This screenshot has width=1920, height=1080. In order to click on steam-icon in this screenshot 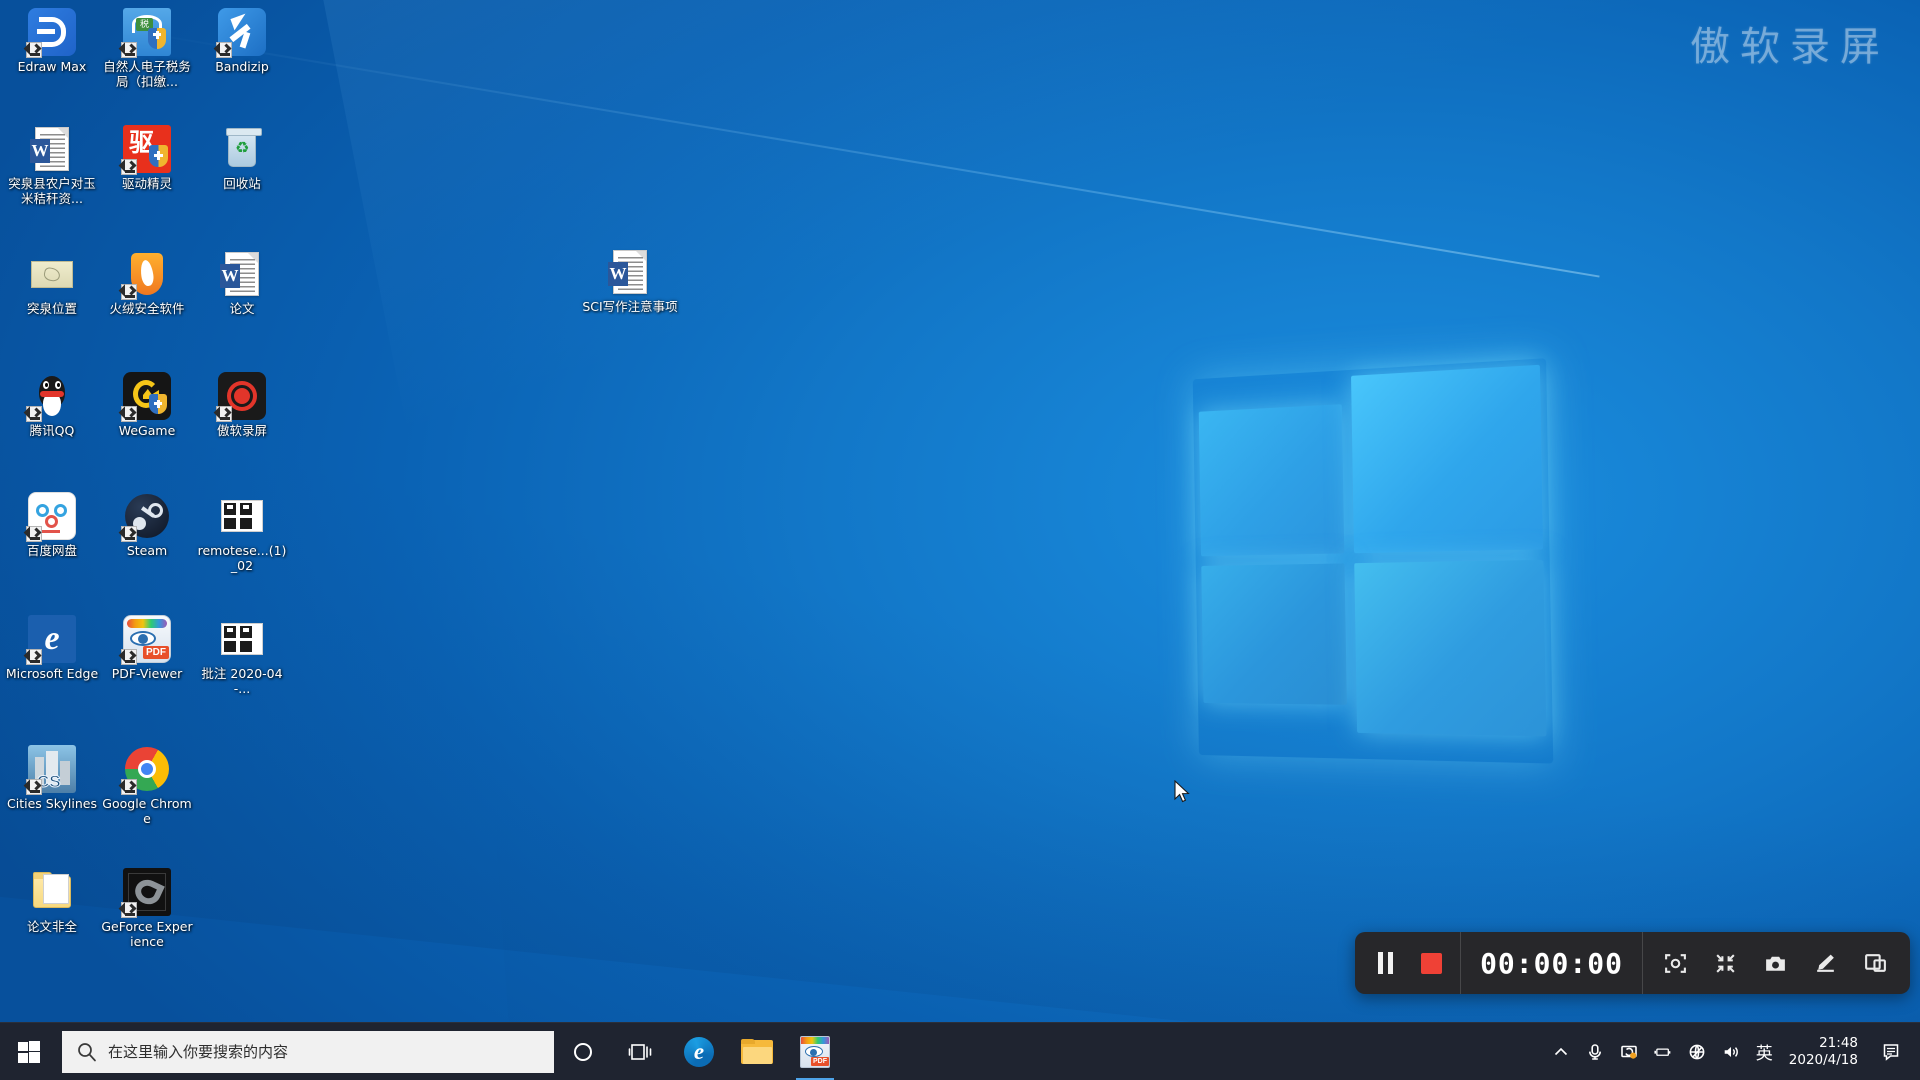, I will do `click(146, 517)`.